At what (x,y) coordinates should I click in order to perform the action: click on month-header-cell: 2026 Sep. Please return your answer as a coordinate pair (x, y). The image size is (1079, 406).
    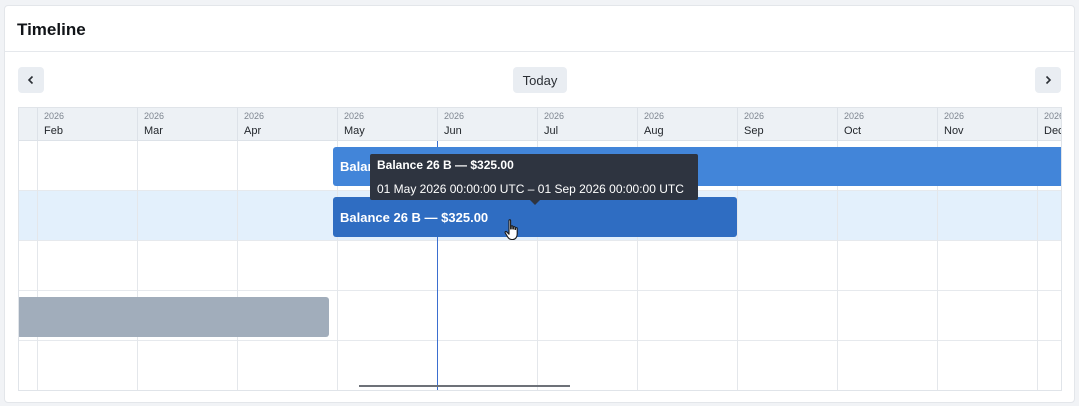
    Looking at the image, I should click on (787, 124).